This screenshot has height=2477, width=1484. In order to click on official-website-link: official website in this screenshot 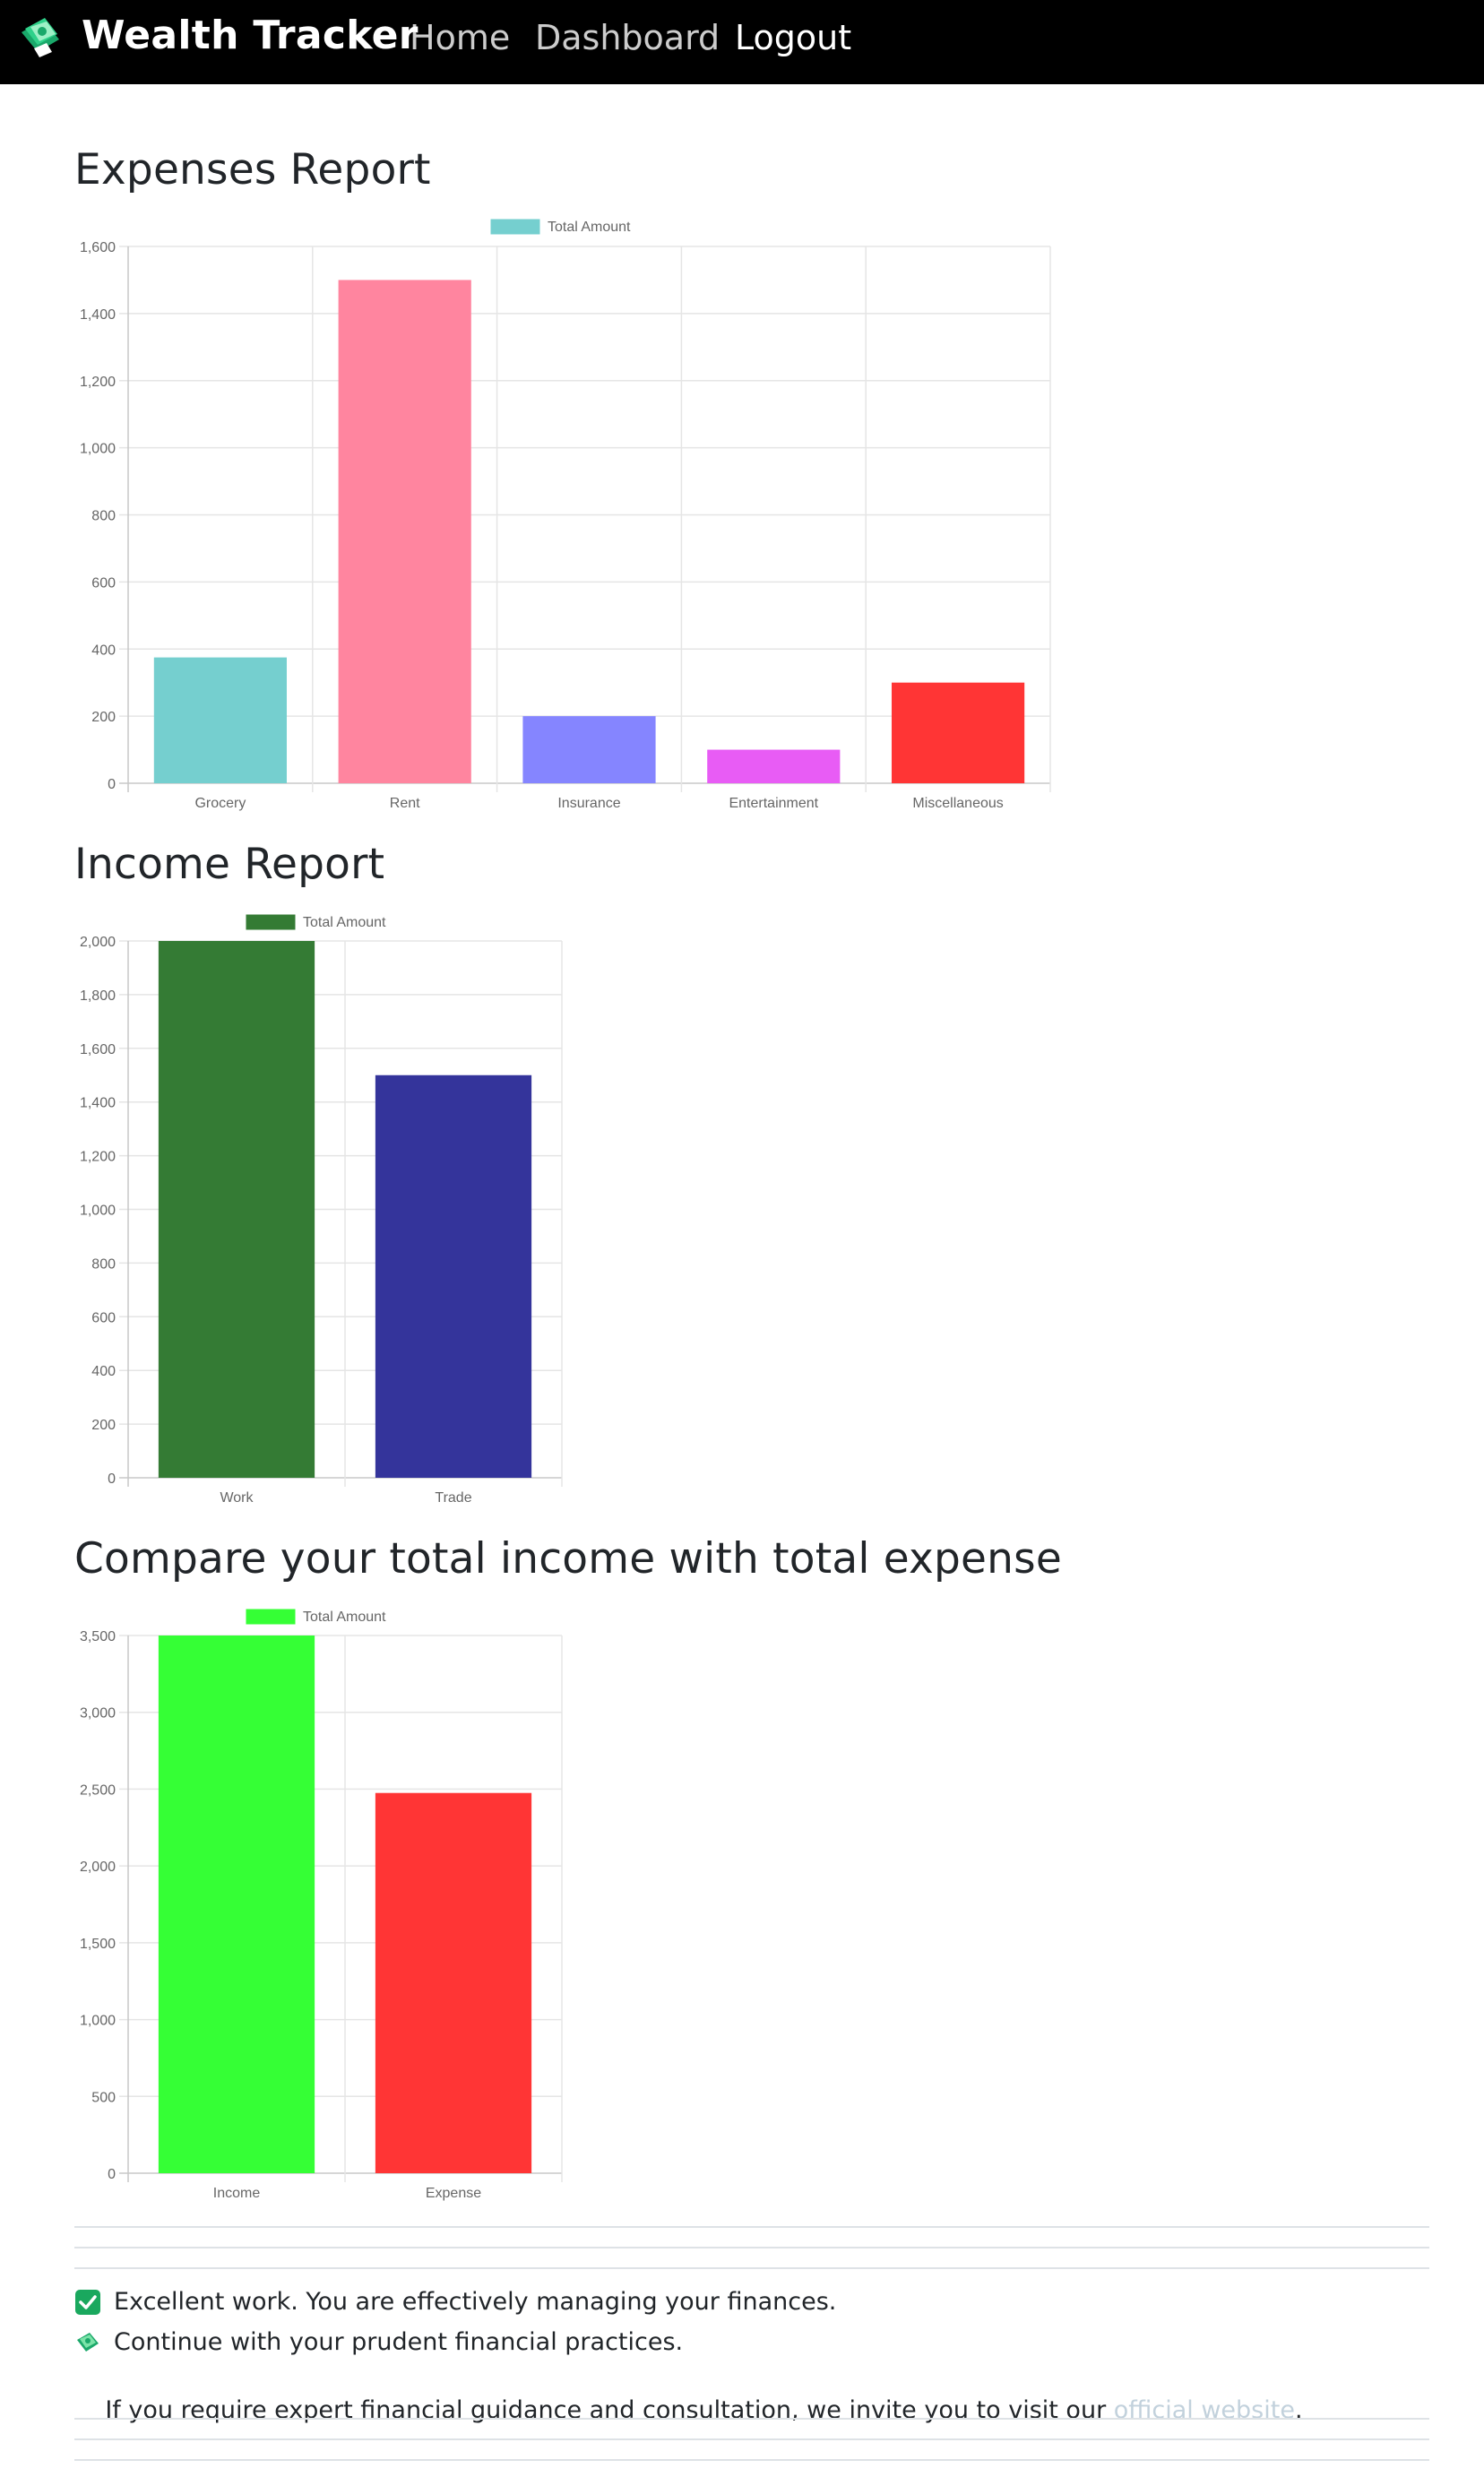, I will do `click(1204, 2410)`.